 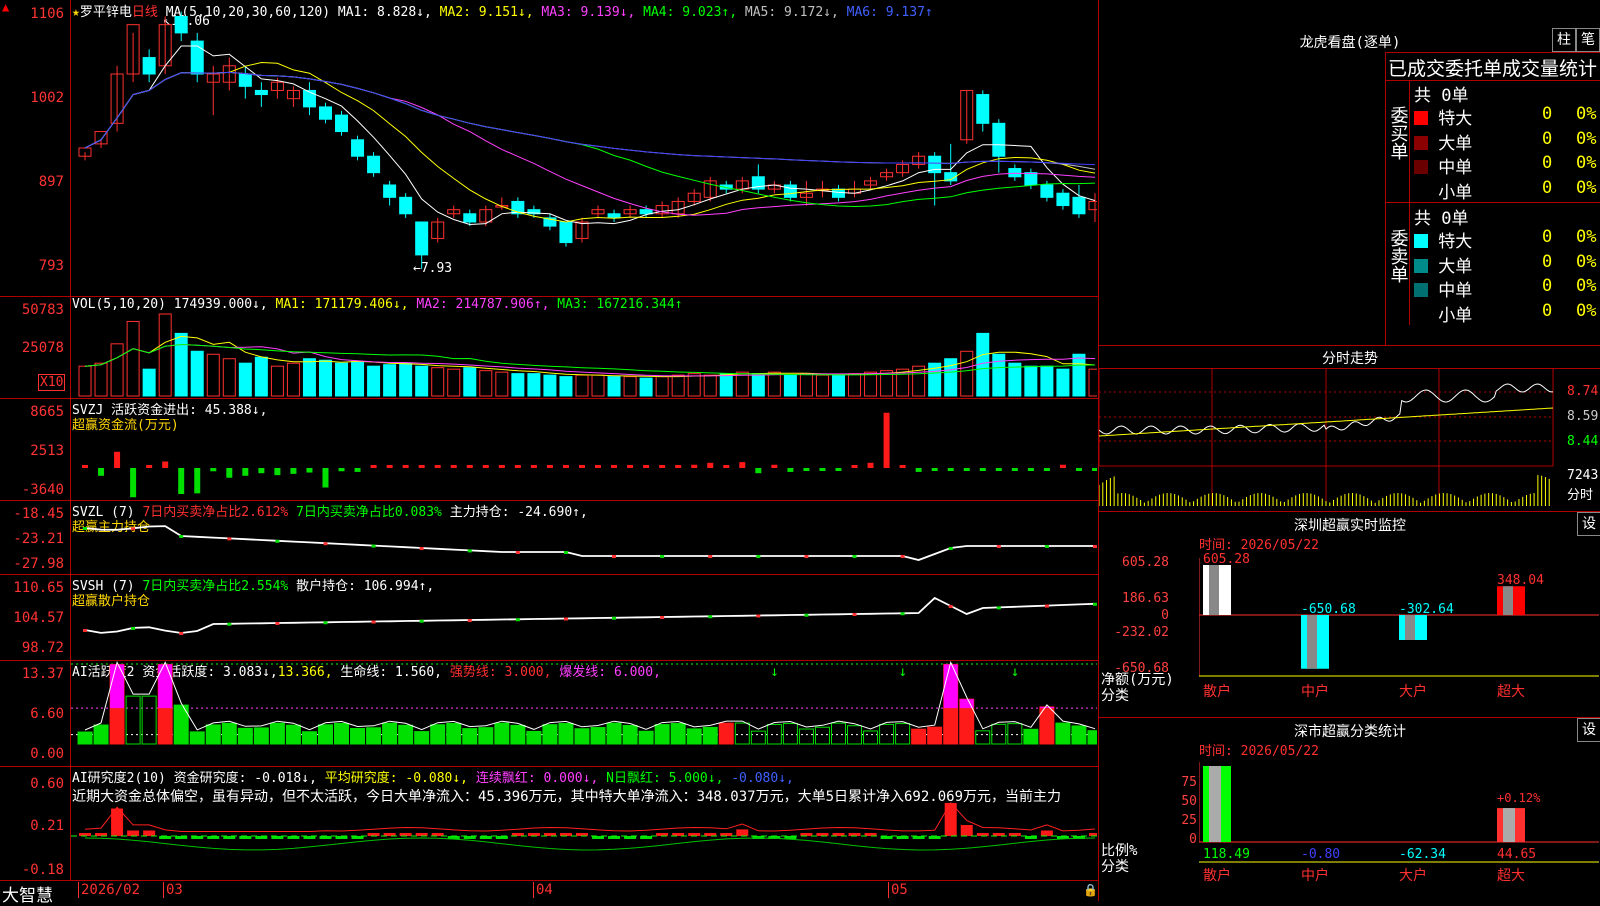 What do you see at coordinates (584, 449) in the screenshot?
I see `svzj-chart` at bounding box center [584, 449].